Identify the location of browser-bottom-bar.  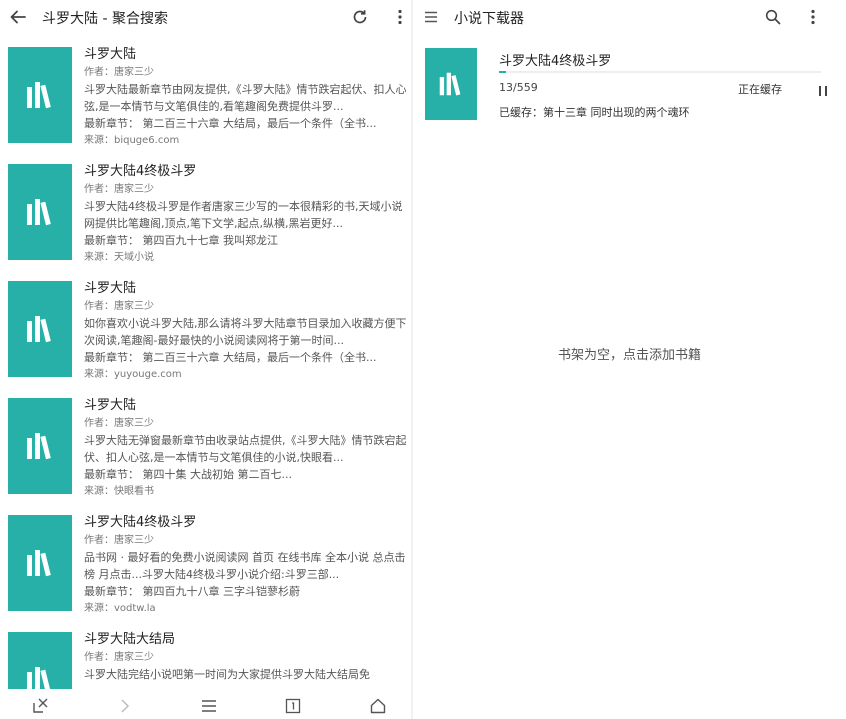
(205, 704).